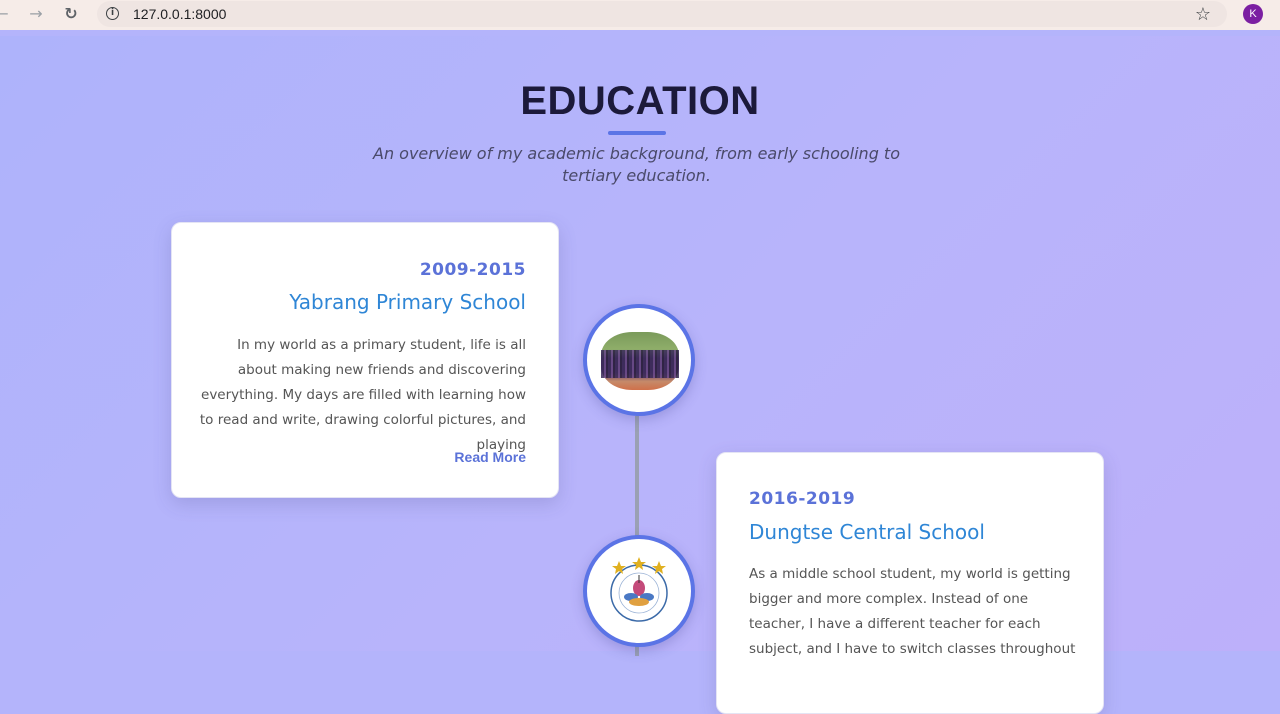 The height and width of the screenshot is (714, 1280). What do you see at coordinates (36, 14) in the screenshot?
I see `forward-icon: →` at bounding box center [36, 14].